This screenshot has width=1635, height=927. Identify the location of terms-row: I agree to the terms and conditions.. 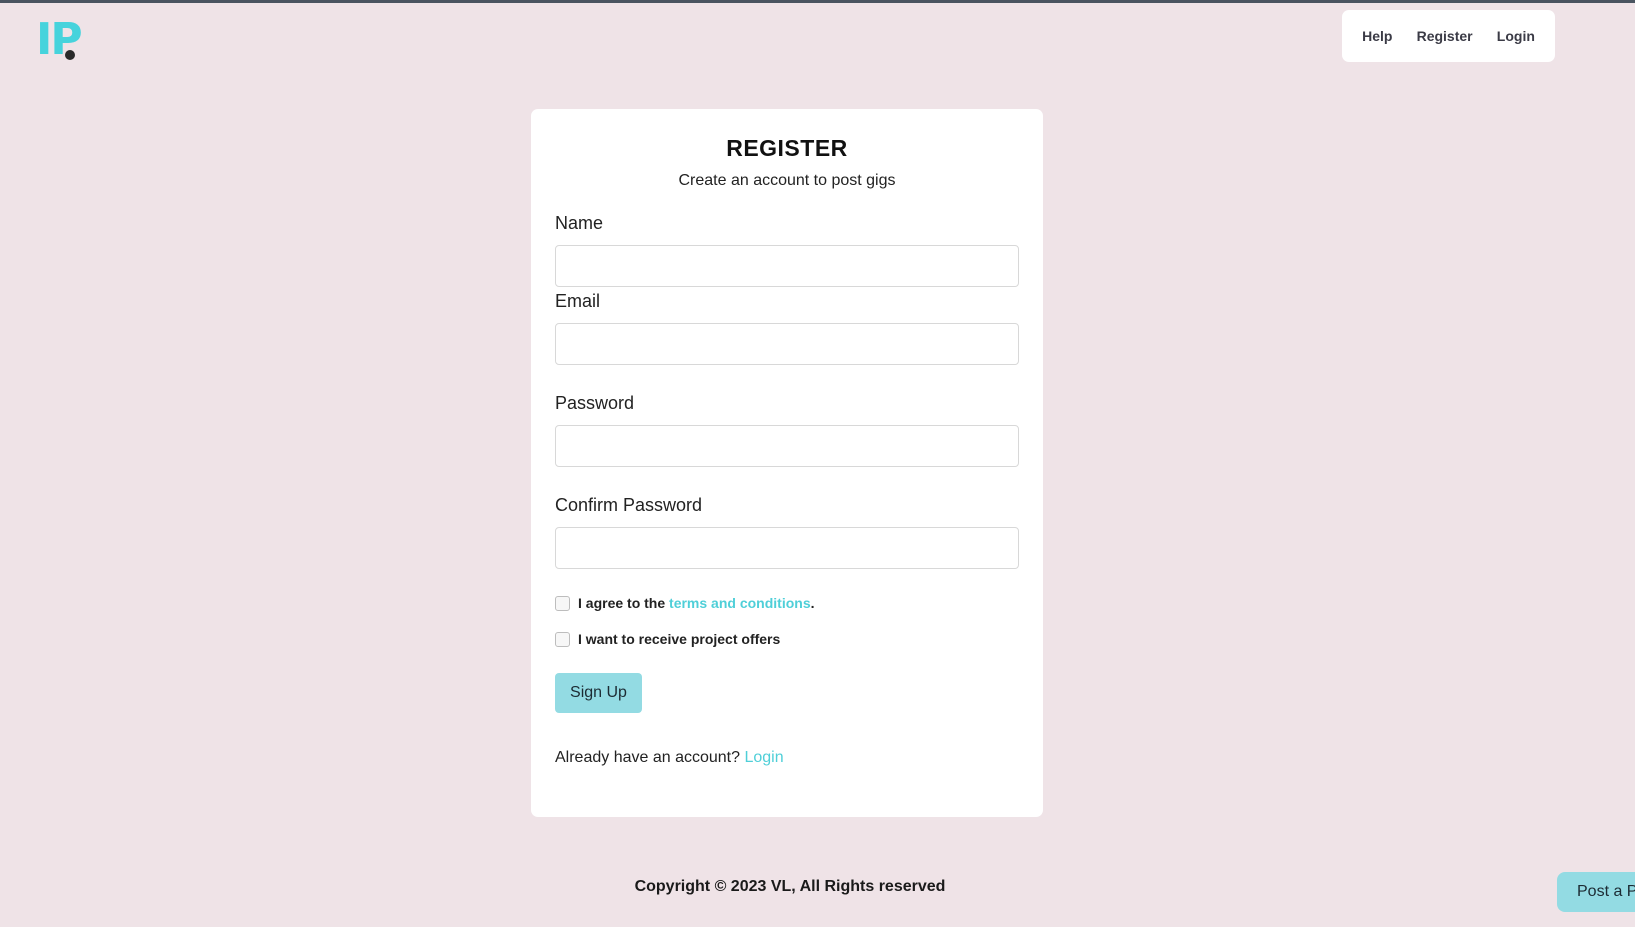
(685, 603).